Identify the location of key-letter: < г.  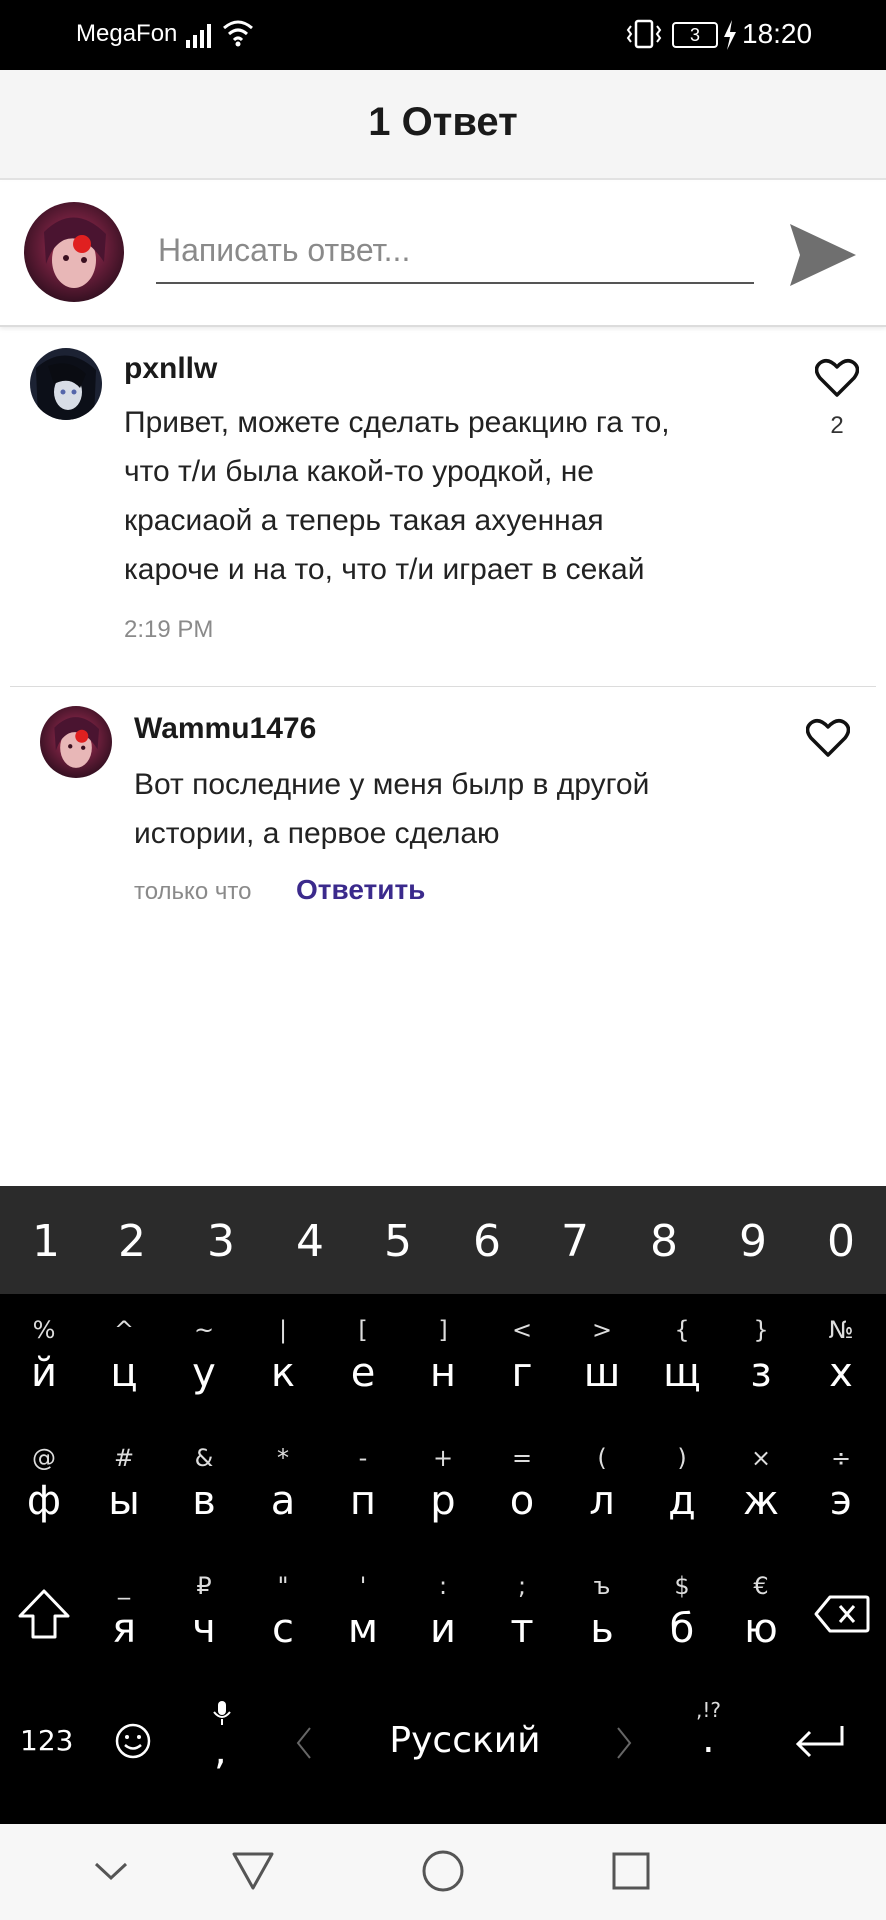
(522, 1366).